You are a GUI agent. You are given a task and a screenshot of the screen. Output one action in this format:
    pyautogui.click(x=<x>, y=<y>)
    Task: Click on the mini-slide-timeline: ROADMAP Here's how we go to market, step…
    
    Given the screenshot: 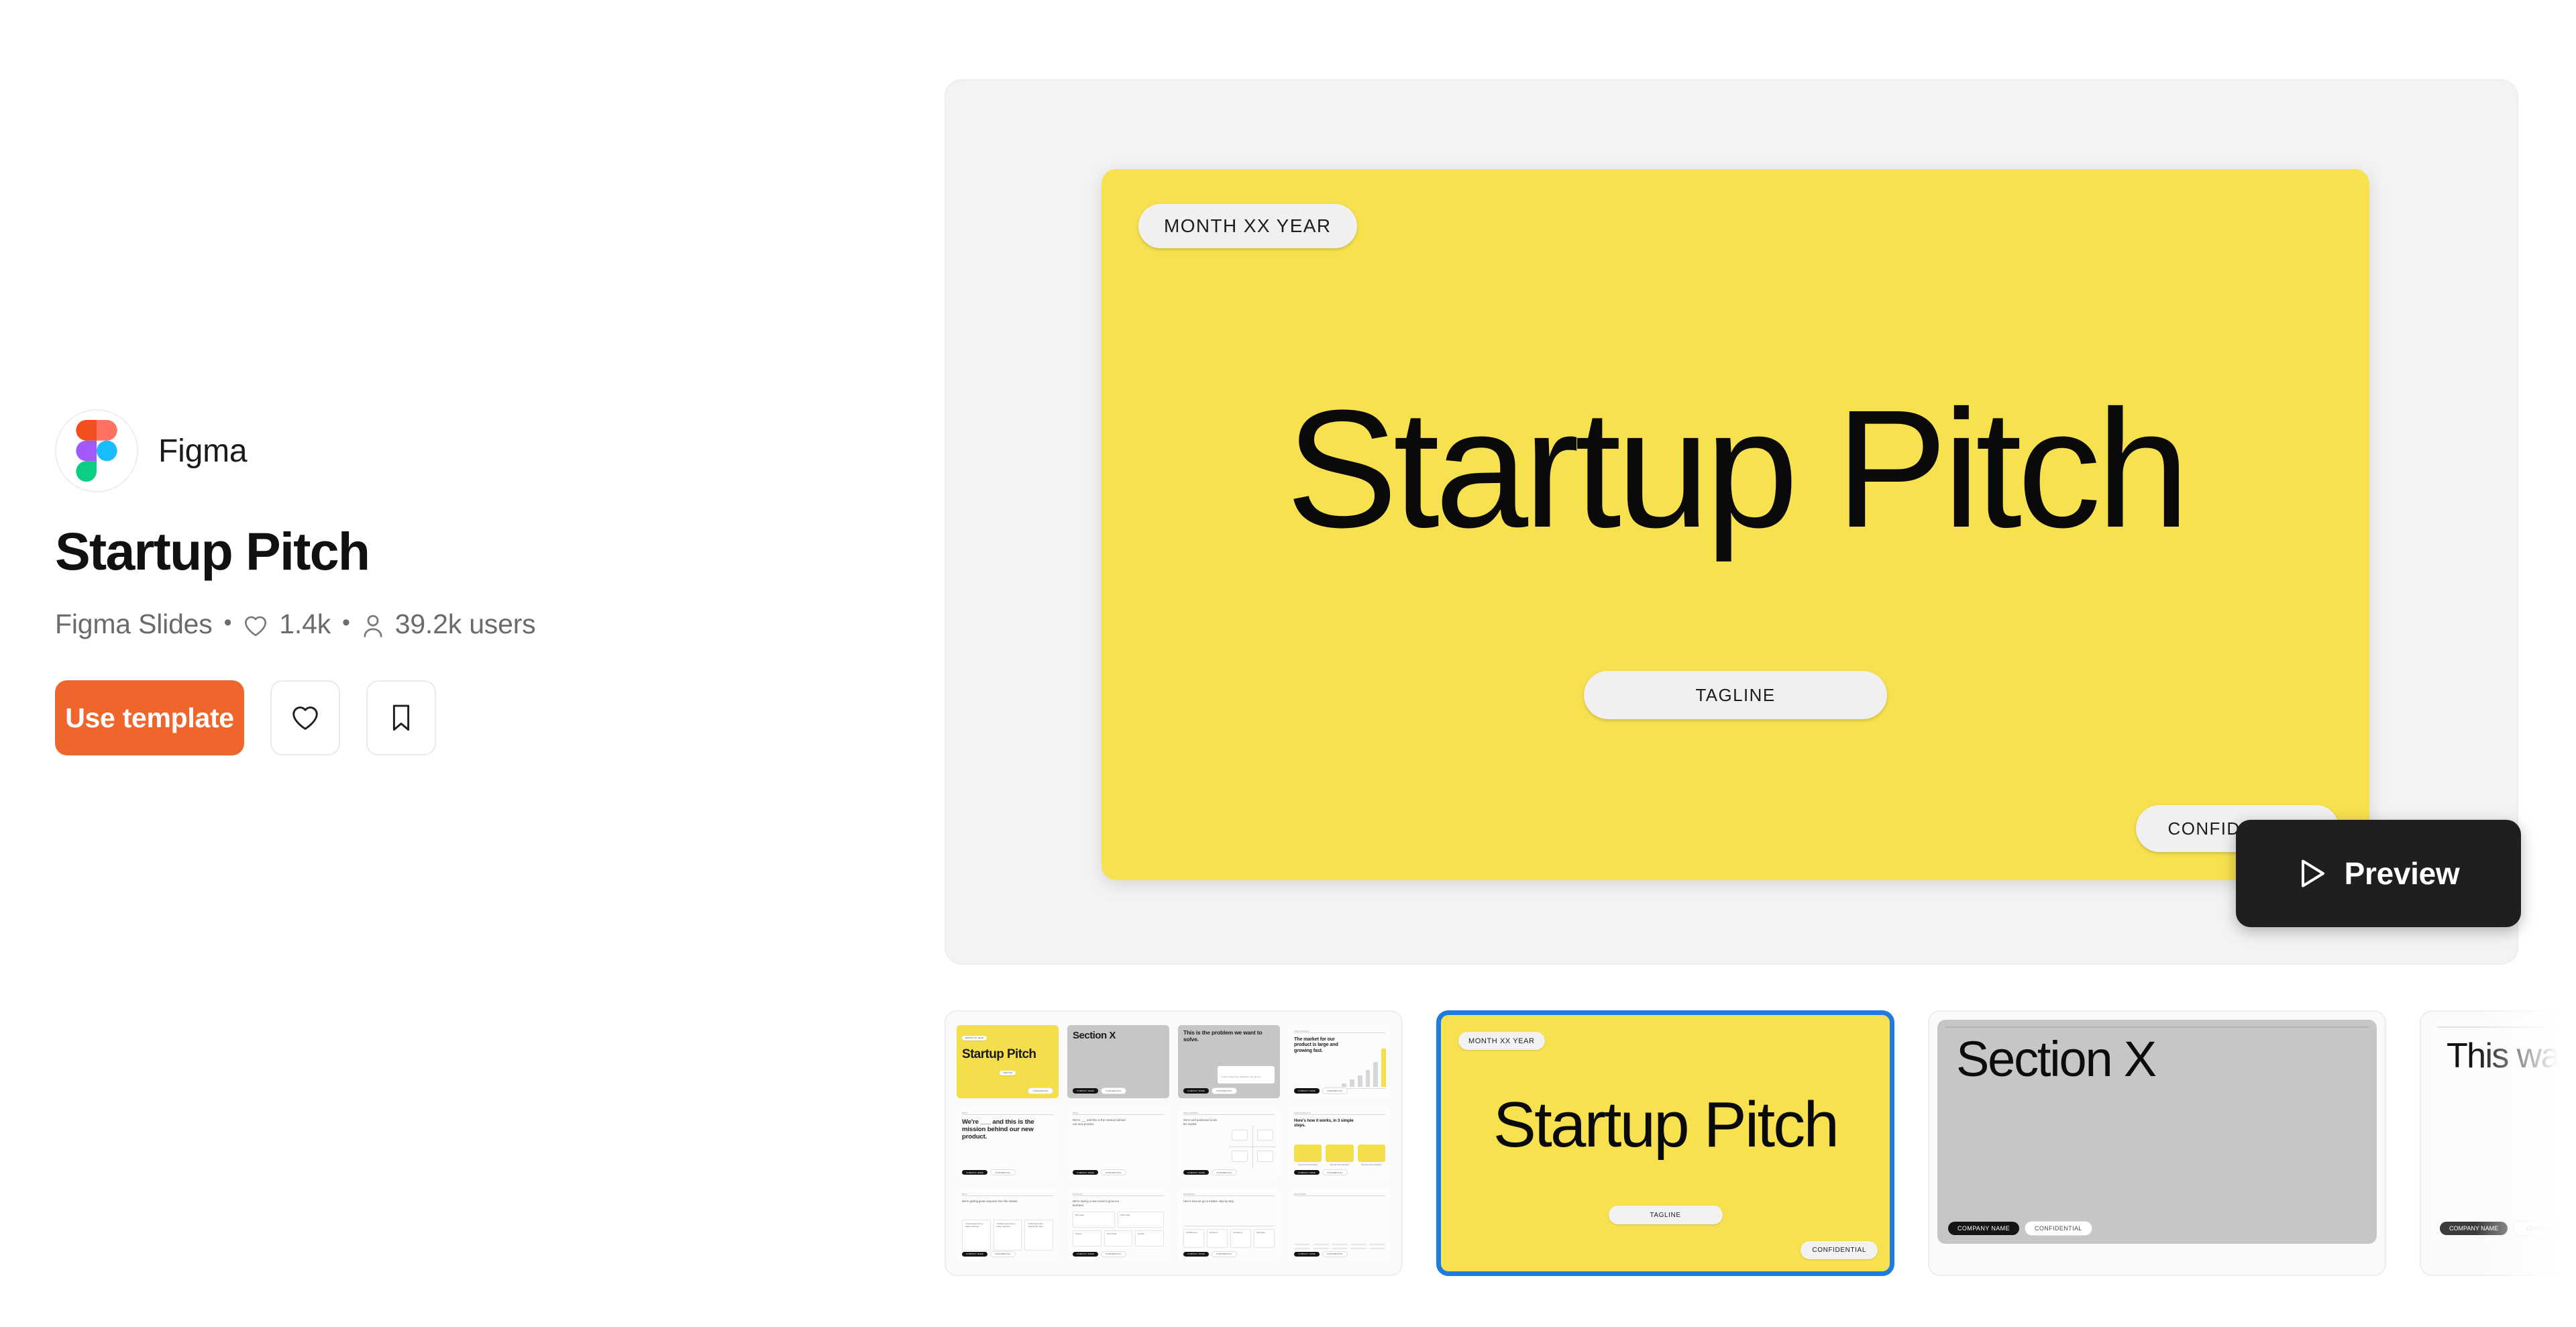 What is the action you would take?
    pyautogui.click(x=1229, y=1224)
    